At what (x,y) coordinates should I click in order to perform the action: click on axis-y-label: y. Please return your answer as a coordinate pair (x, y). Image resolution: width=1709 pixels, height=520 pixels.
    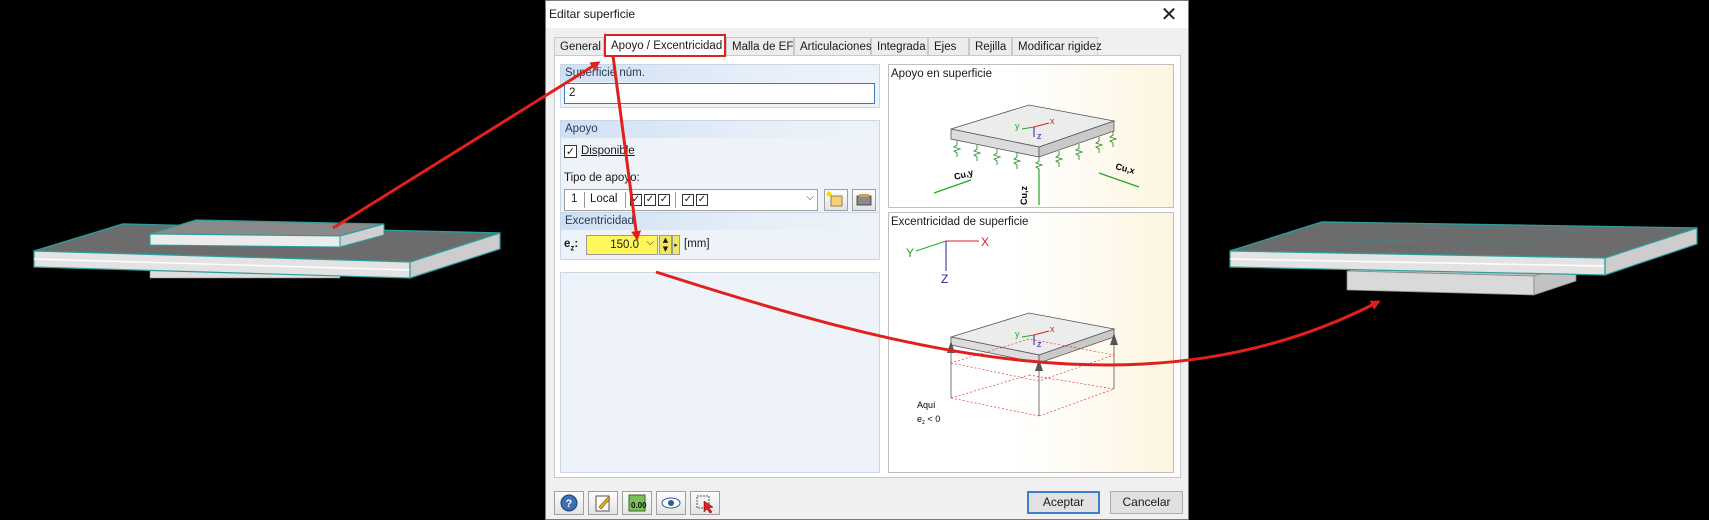
    Looking at the image, I should click on (1017, 126).